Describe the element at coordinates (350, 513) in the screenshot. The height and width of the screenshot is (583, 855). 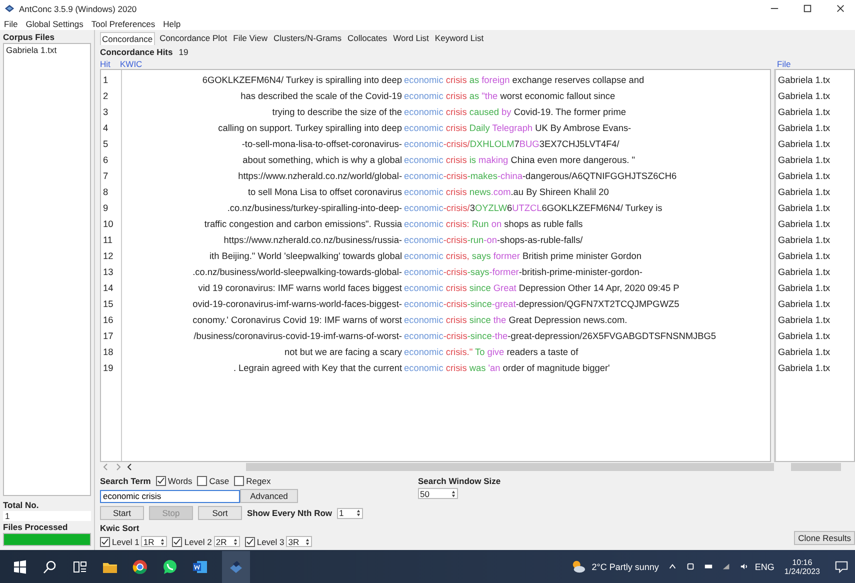
I see `nth-row-spinner: 1` at that location.